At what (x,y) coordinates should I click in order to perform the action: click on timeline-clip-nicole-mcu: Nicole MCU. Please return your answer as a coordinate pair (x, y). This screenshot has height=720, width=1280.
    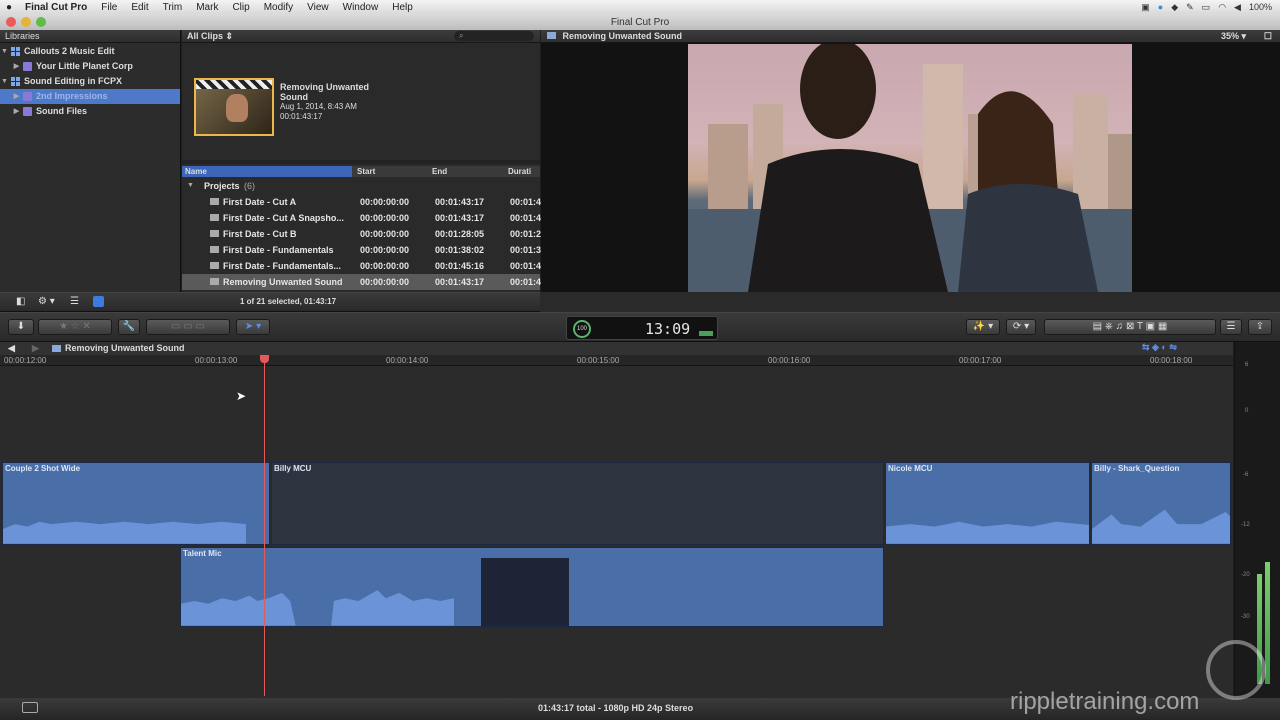
    Looking at the image, I should click on (987, 503).